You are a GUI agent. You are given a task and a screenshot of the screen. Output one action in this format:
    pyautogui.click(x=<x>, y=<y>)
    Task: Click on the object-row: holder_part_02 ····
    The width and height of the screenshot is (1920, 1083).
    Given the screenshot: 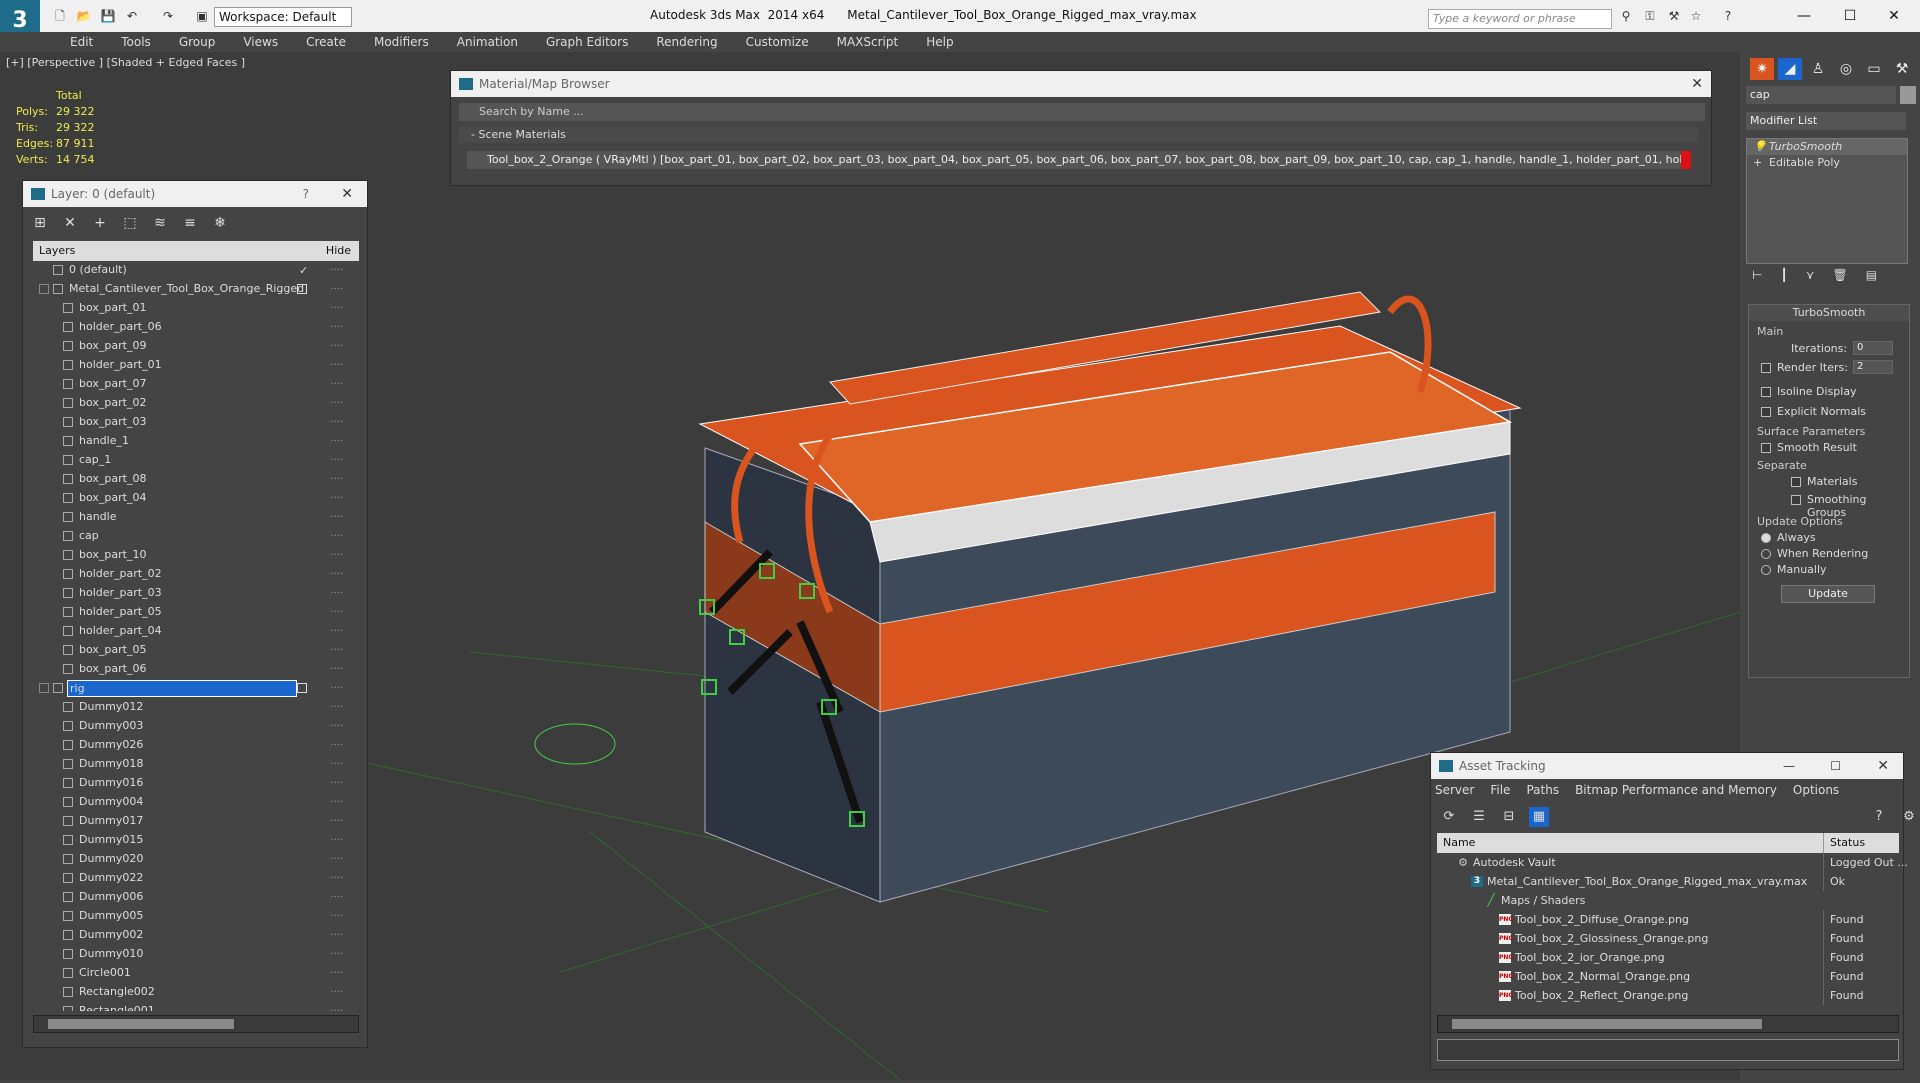 What is the action you would take?
    pyautogui.click(x=196, y=574)
    